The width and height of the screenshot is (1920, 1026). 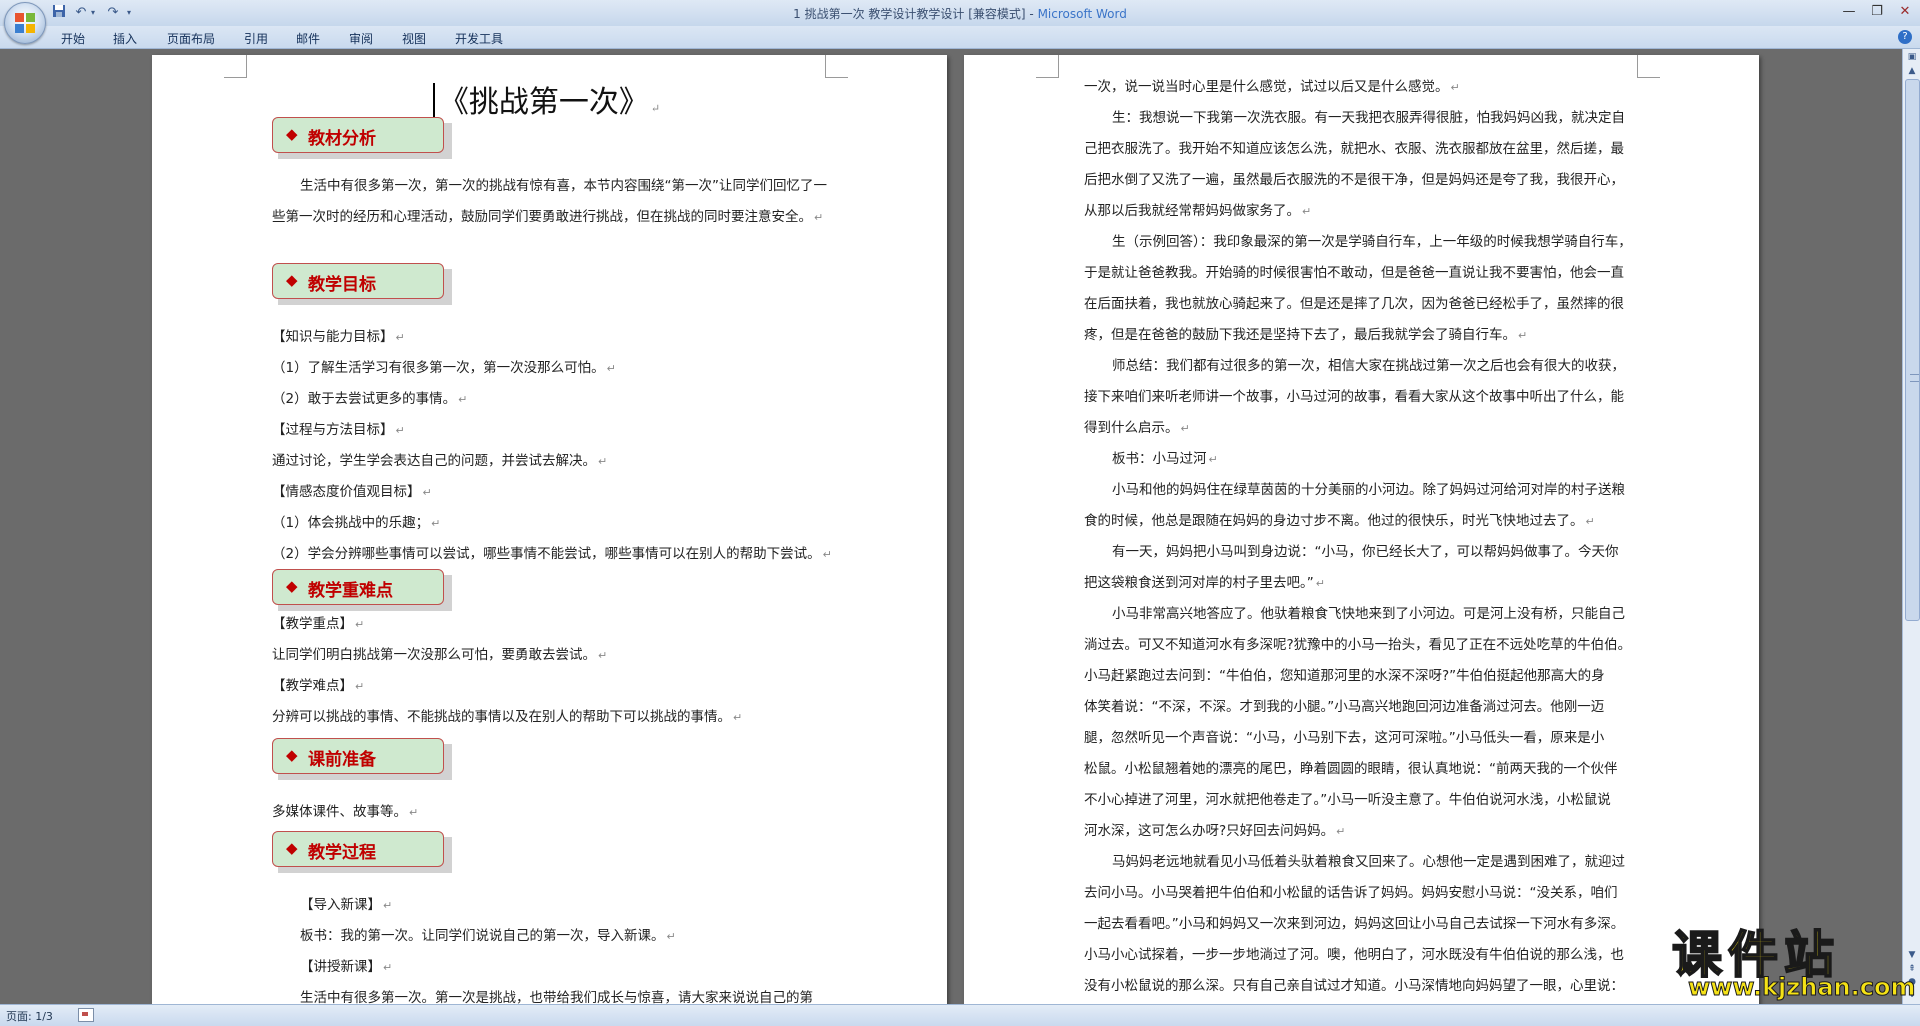 I want to click on text-line: 马妈妈老远地就看见小马低着头驮着粮食又回来了。心想他一定是遇到困难了，就迎过, so click(x=1368, y=862).